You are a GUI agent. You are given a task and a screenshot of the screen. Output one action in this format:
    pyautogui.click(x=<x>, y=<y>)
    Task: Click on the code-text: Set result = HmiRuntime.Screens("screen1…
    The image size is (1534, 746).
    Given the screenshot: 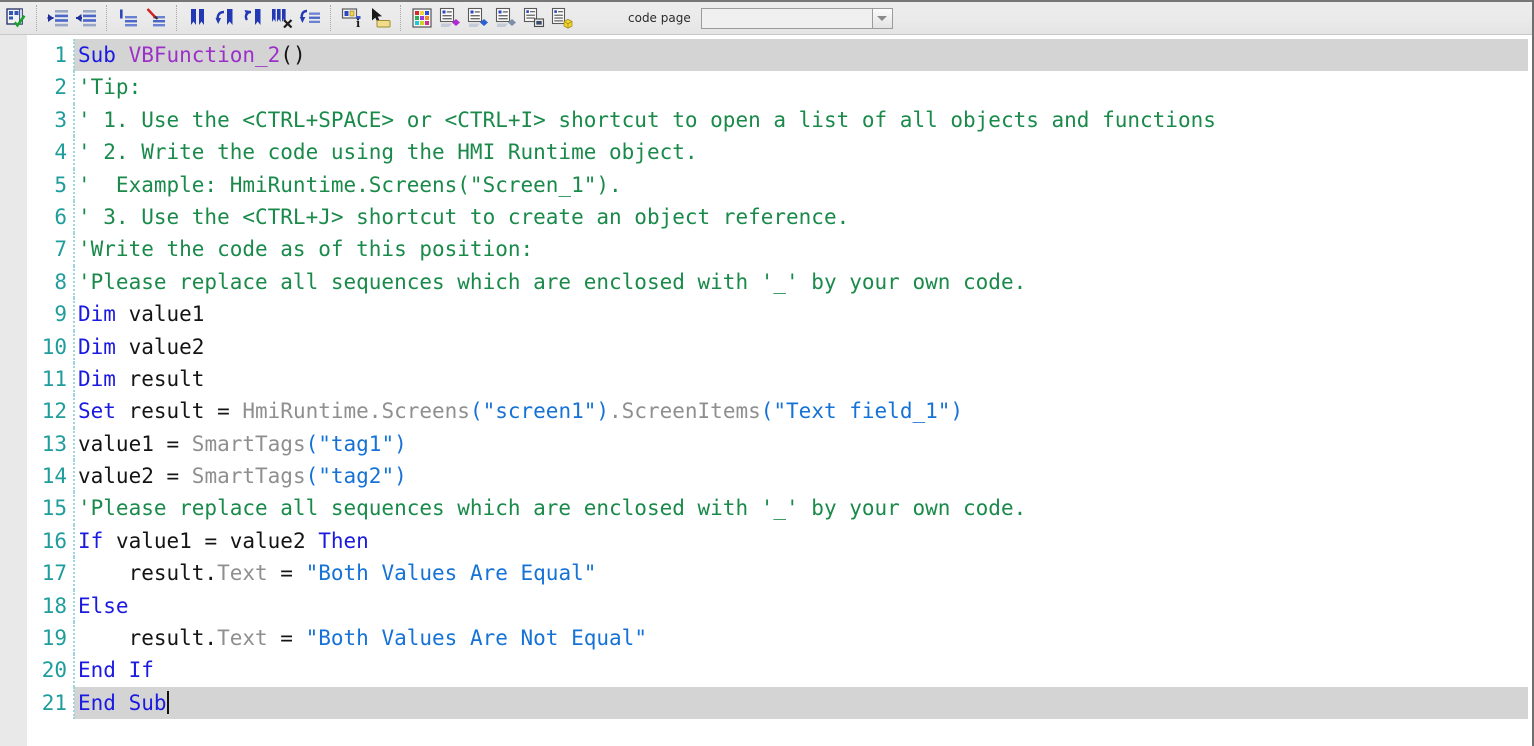 What is the action you would take?
    pyautogui.click(x=520, y=411)
    